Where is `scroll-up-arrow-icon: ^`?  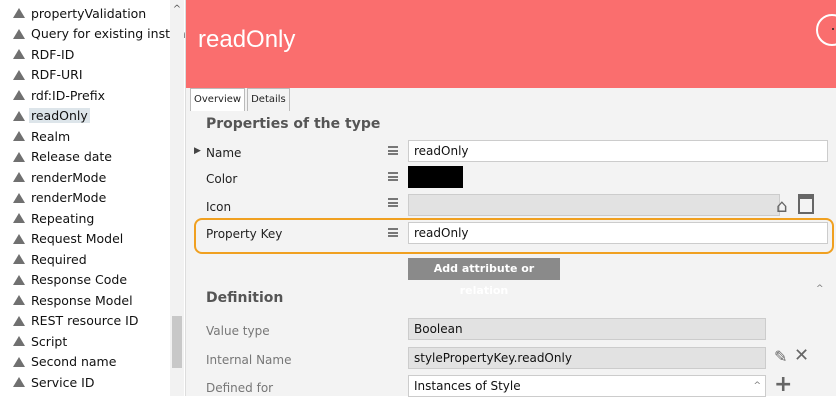 scroll-up-arrow-icon: ^ is located at coordinates (177, 9).